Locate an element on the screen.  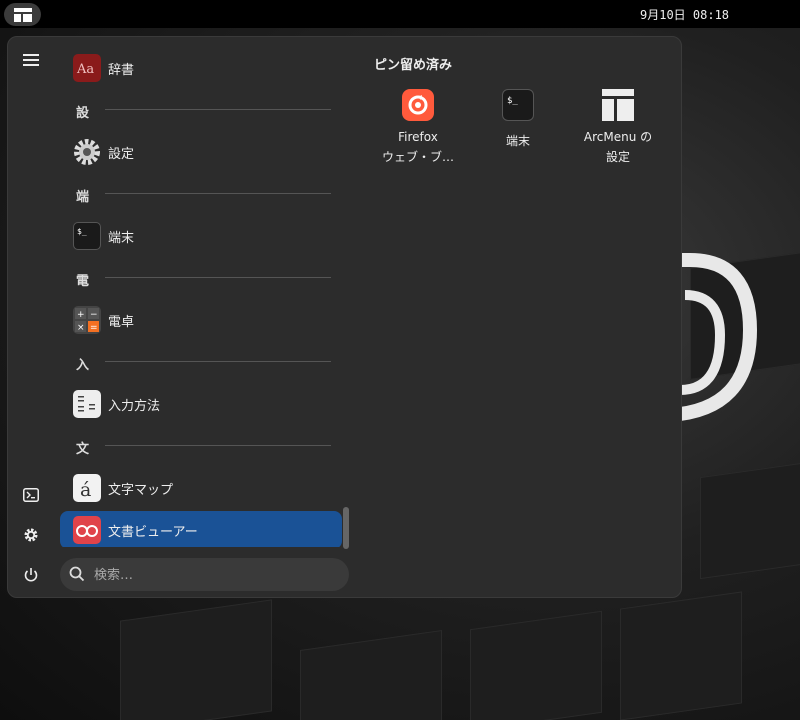
app-charmap: á 文字マップ is located at coordinates (201, 488).